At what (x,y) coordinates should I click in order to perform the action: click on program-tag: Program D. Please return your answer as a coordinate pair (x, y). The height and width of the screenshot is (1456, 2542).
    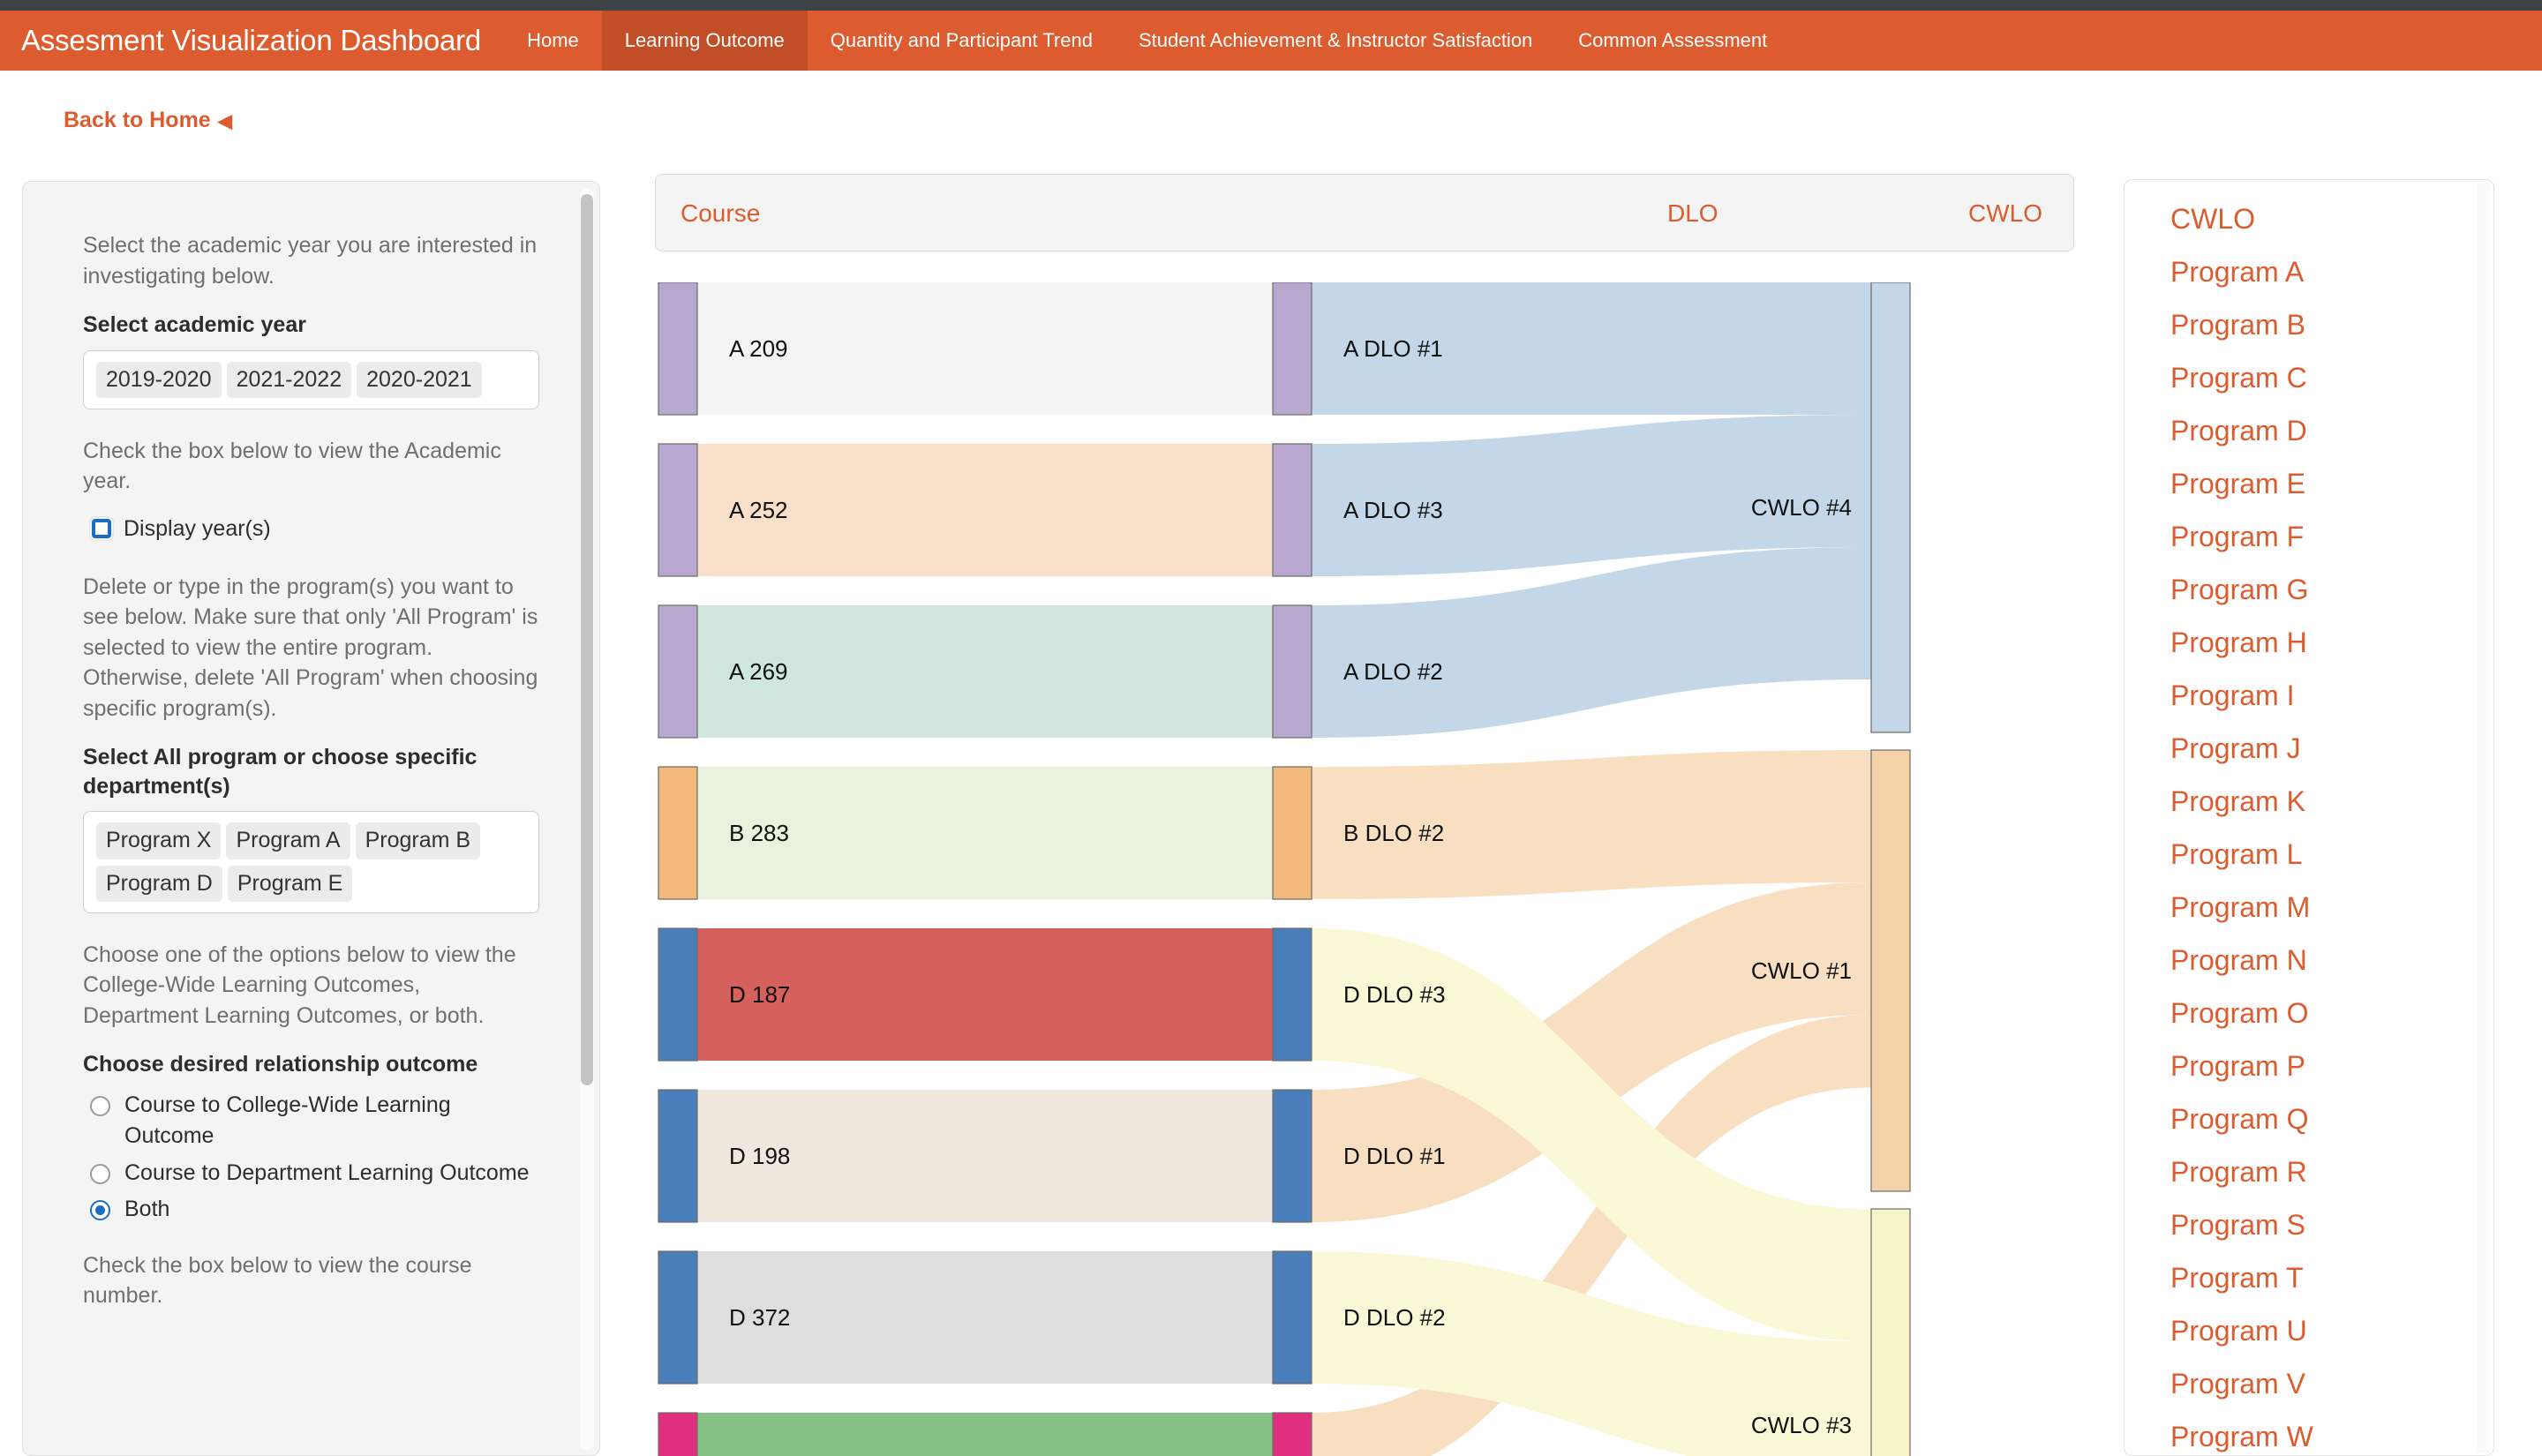
    Looking at the image, I should click on (159, 883).